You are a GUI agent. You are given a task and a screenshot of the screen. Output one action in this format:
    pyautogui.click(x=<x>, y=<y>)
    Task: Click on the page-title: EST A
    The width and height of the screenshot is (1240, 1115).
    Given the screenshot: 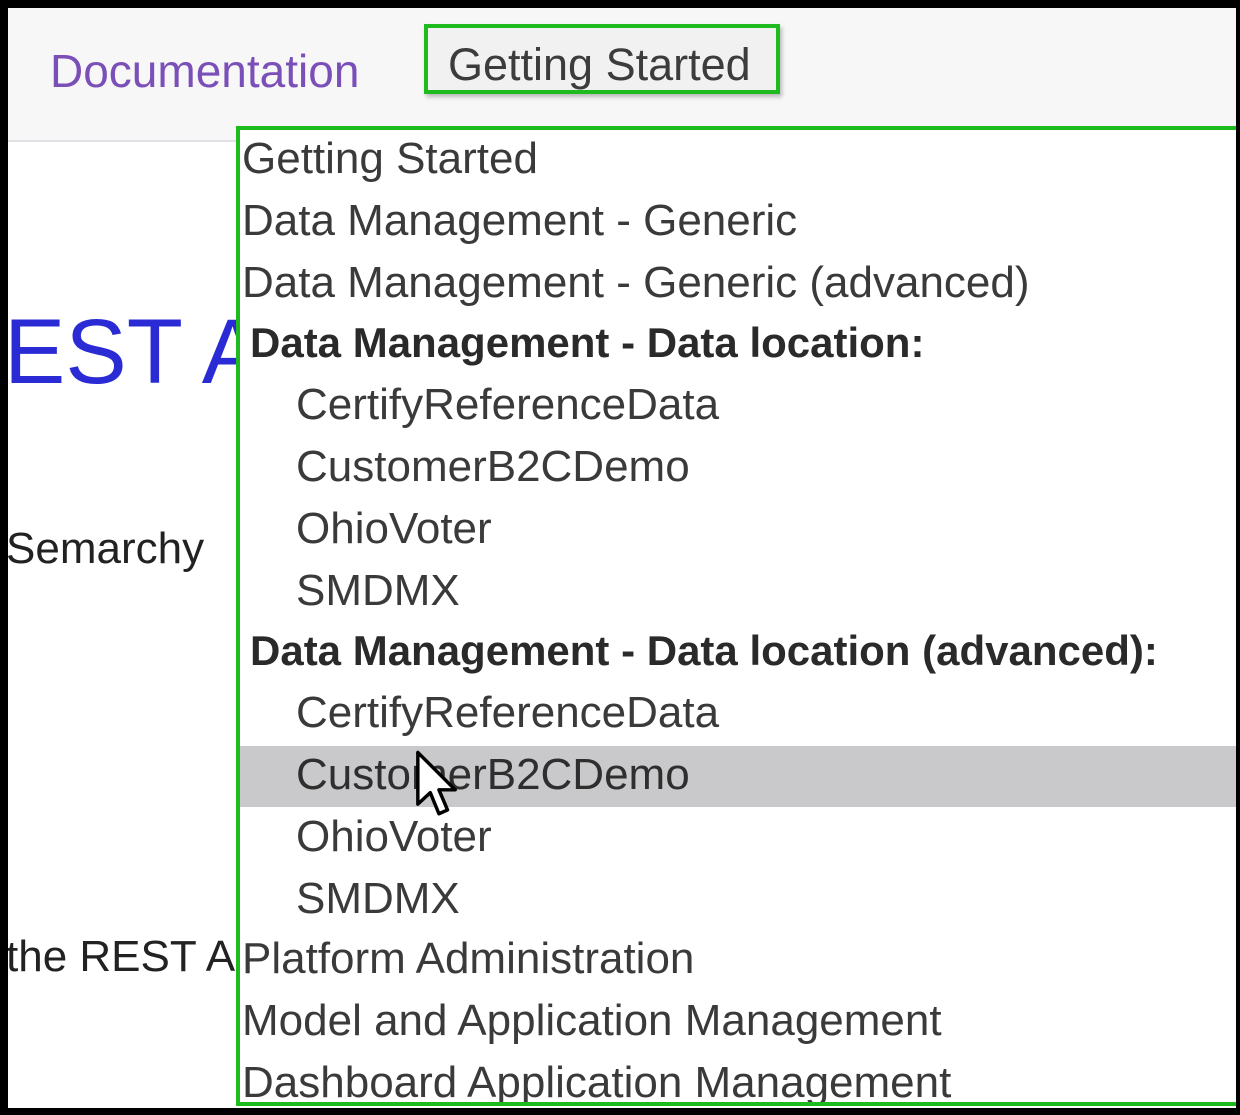 What is the action you would take?
    pyautogui.click(x=136, y=352)
    